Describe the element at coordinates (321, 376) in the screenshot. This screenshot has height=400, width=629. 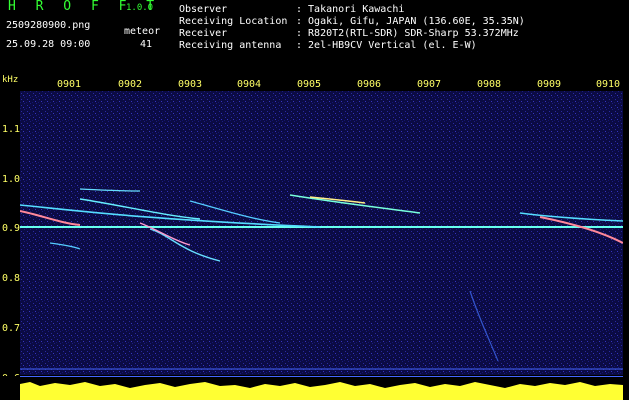
I see `level-top-line` at that location.